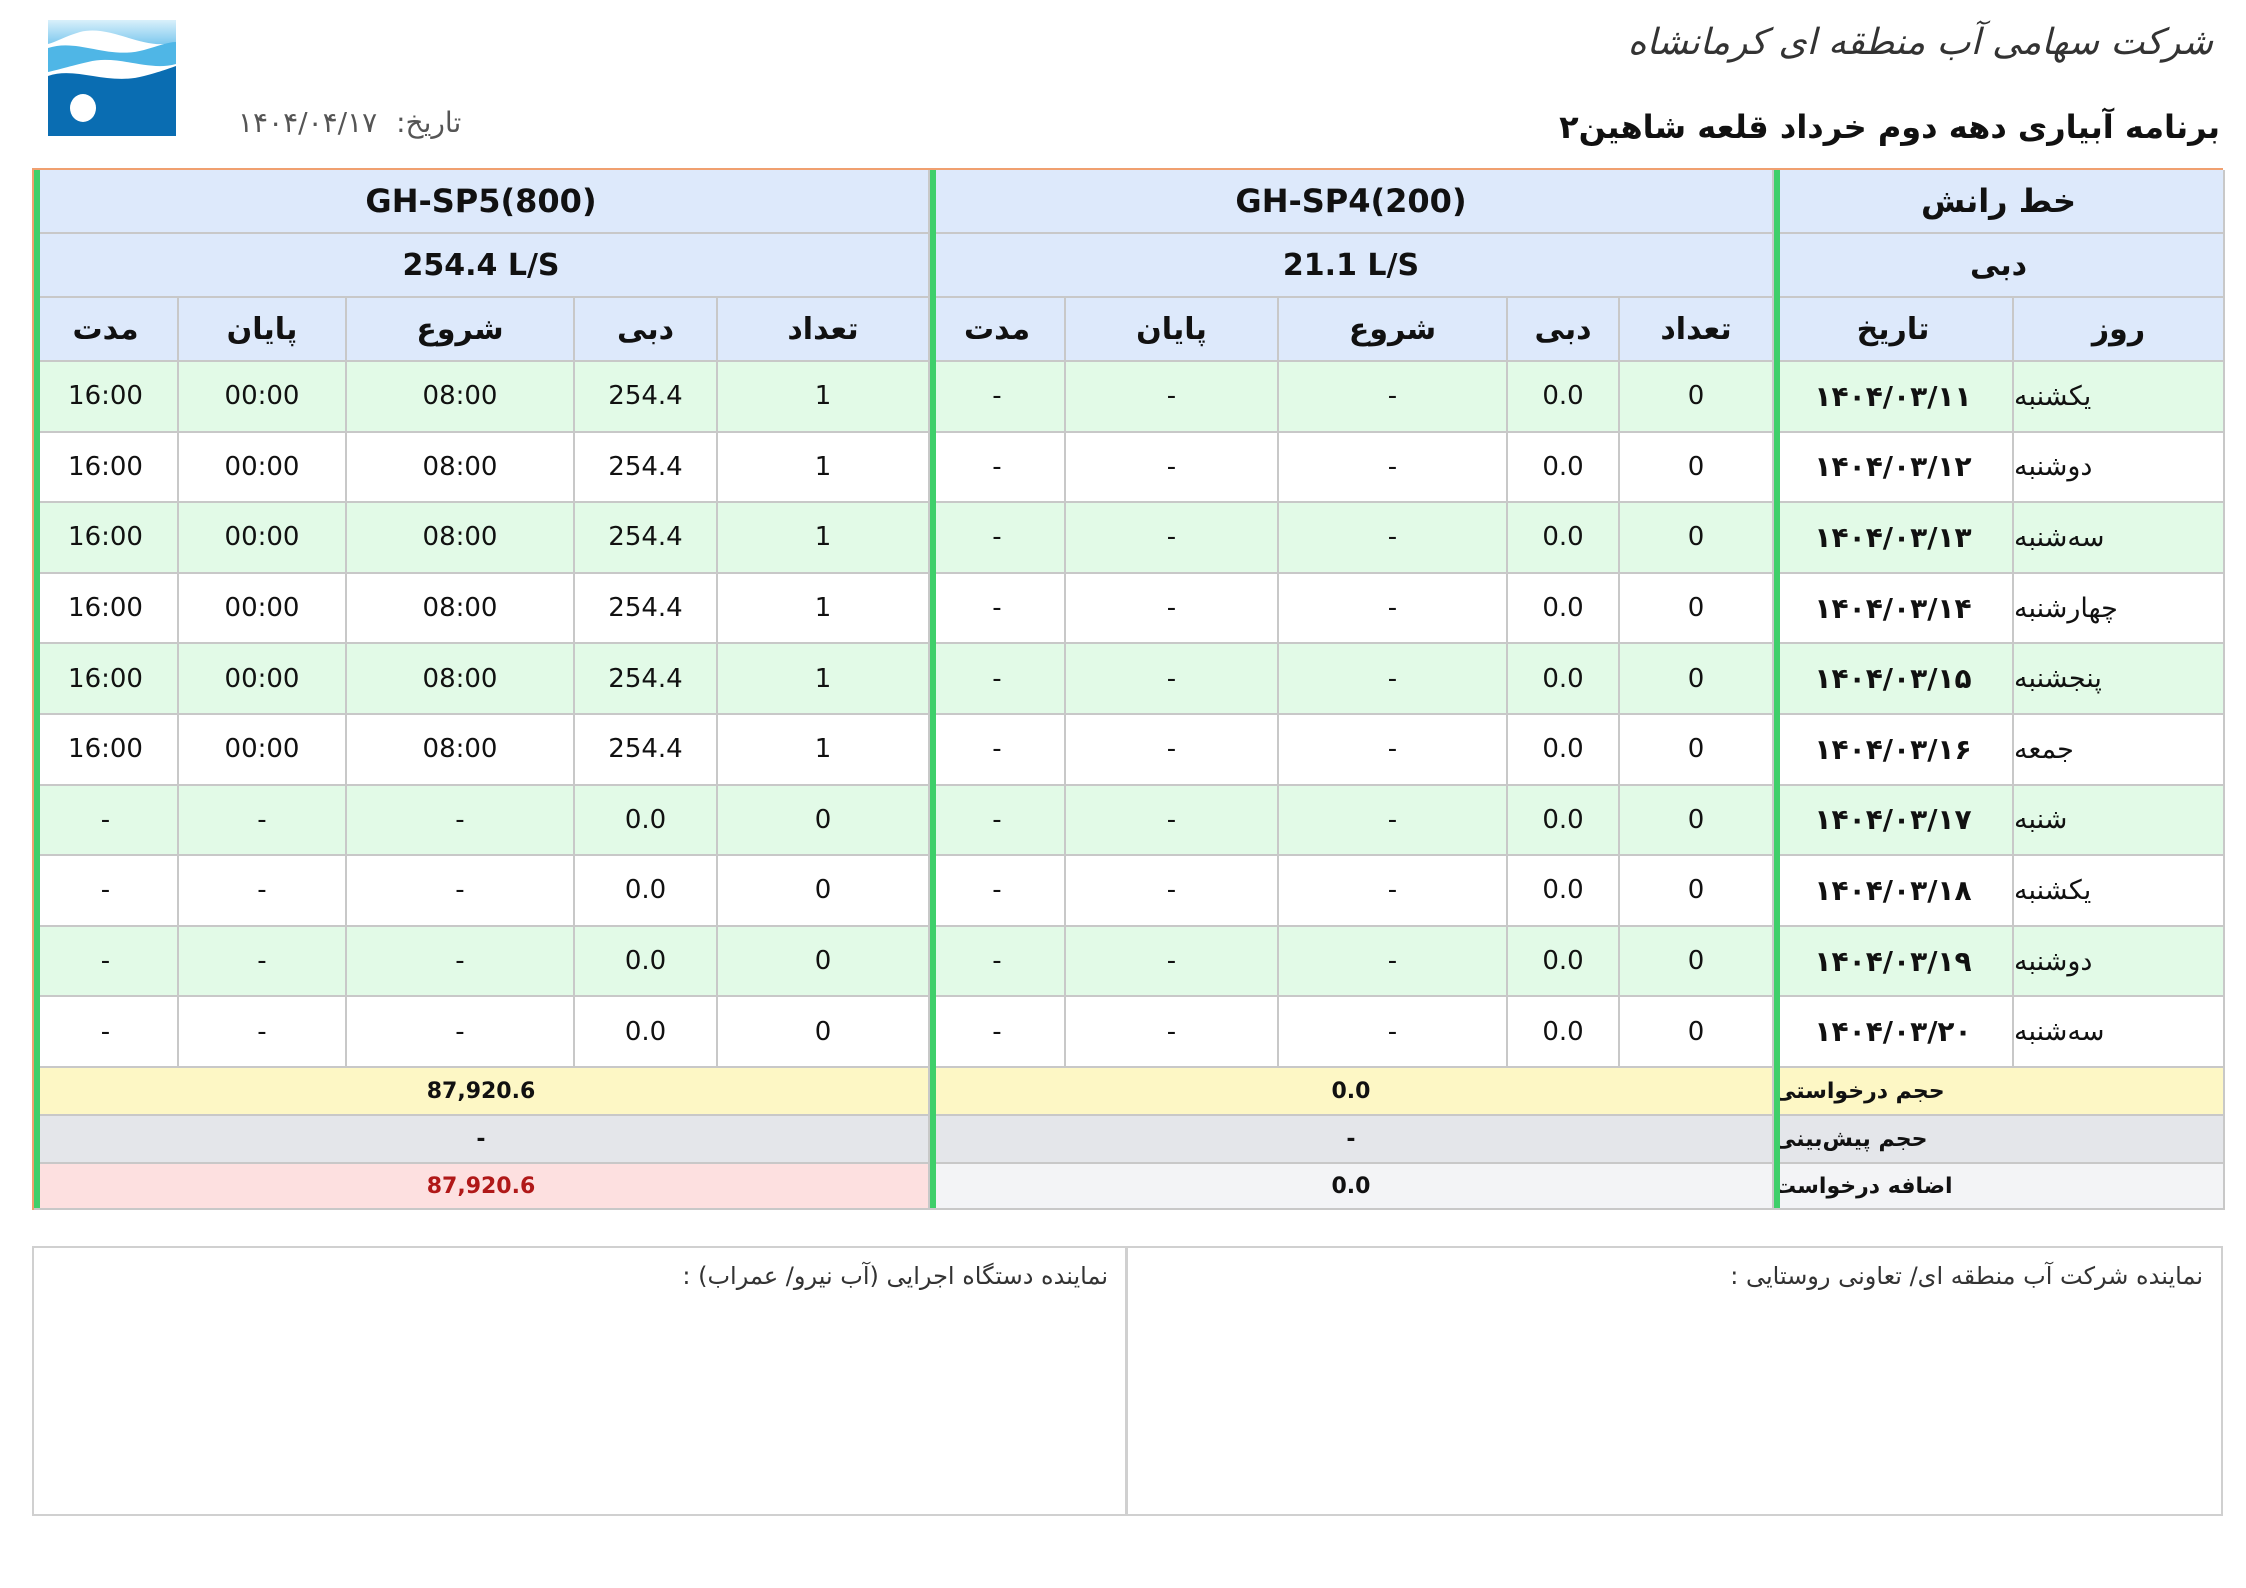 The image size is (2246, 1588). I want to click on row-date: ۱۴۰۴/۰۳/۱۹, so click(1894, 962).